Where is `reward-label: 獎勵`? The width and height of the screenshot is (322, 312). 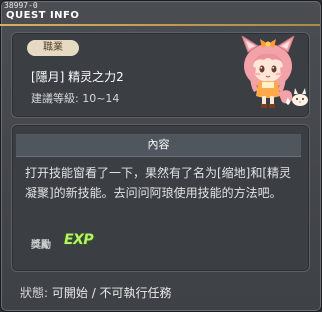 reward-label: 獎勵 is located at coordinates (41, 245).